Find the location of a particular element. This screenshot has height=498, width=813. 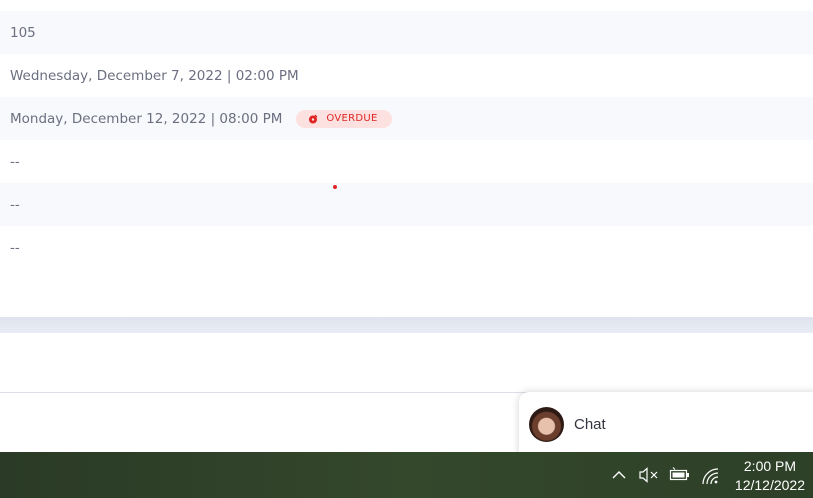

overdue-badge-label: OVERDUE is located at coordinates (352, 118).